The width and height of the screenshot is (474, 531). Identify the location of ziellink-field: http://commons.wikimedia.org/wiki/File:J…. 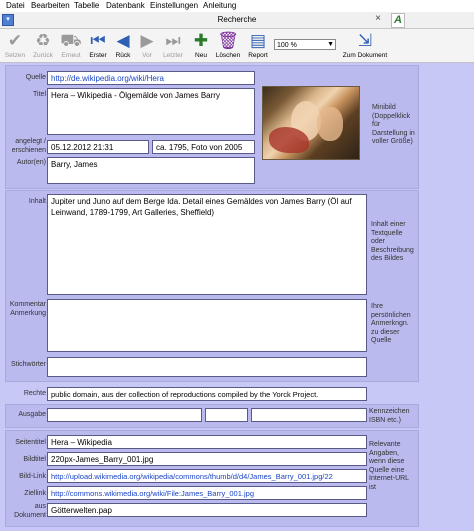
(207, 493).